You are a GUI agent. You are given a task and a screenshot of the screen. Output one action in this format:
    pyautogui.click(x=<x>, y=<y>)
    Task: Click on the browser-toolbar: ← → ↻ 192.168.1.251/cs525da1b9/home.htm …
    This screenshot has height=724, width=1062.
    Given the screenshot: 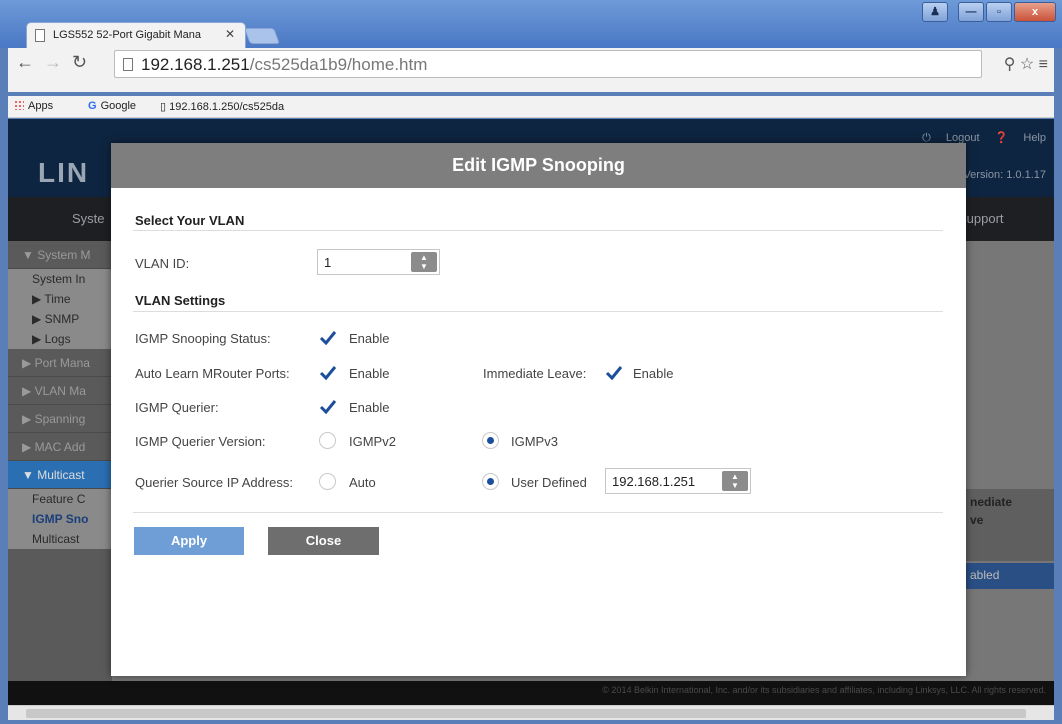 What is the action you would take?
    pyautogui.click(x=531, y=70)
    